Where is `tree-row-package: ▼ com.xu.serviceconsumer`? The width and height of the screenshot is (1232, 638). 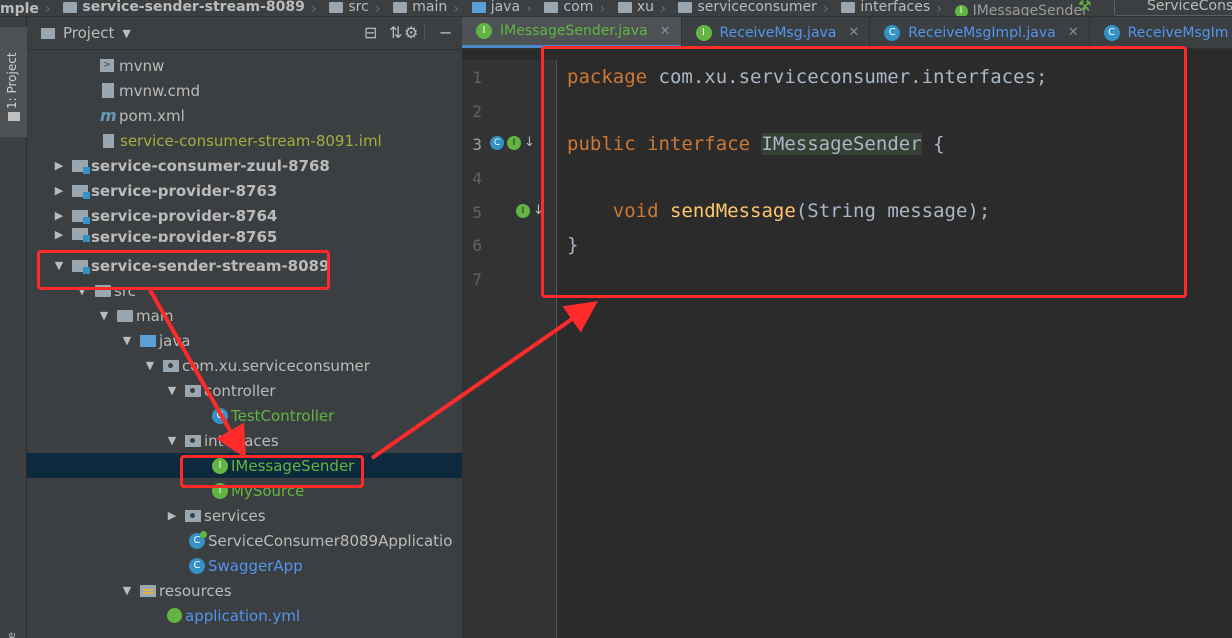 tree-row-package: ▼ com.xu.serviceconsumer is located at coordinates (244, 365).